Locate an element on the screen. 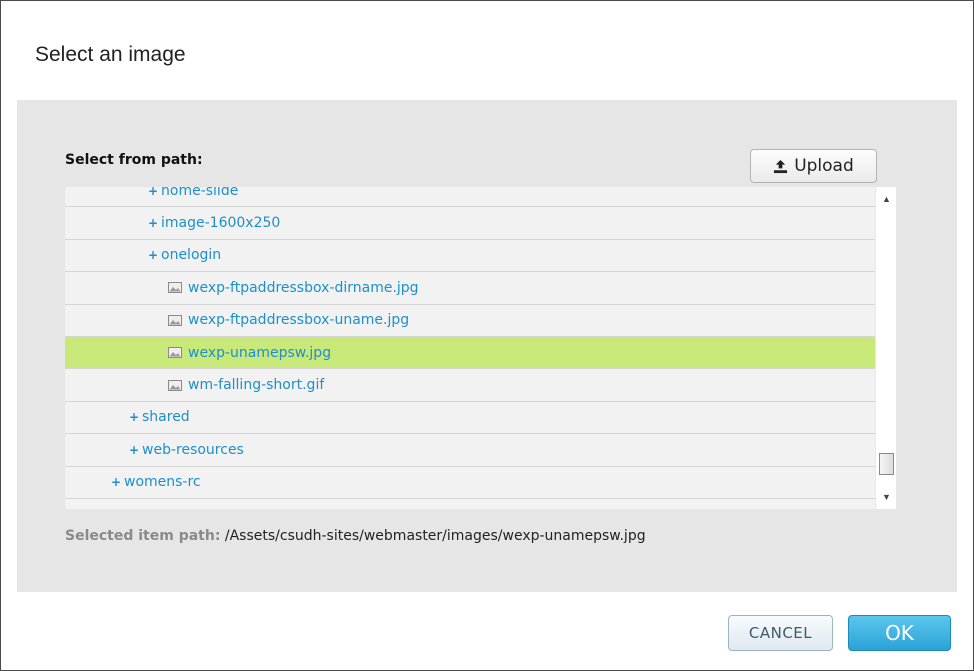 This screenshot has width=974, height=671. tree-file-row: wexp-ftpaddressbox-uname.jpg is located at coordinates (470, 320).